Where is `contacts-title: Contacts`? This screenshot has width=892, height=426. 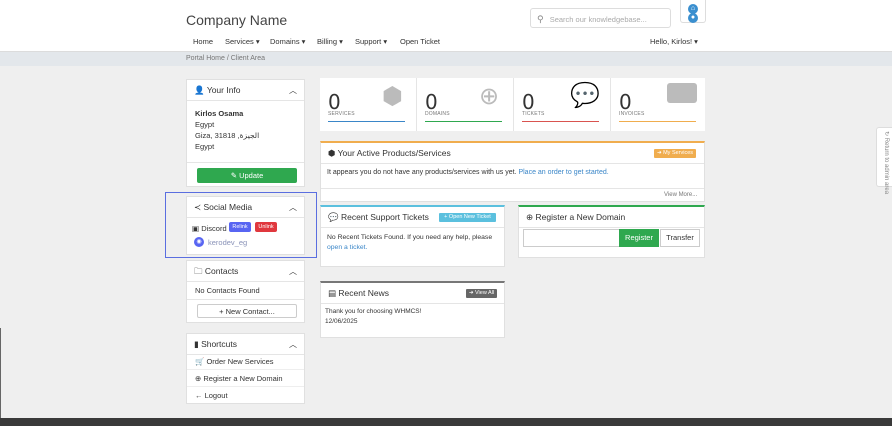 contacts-title: Contacts is located at coordinates (221, 271).